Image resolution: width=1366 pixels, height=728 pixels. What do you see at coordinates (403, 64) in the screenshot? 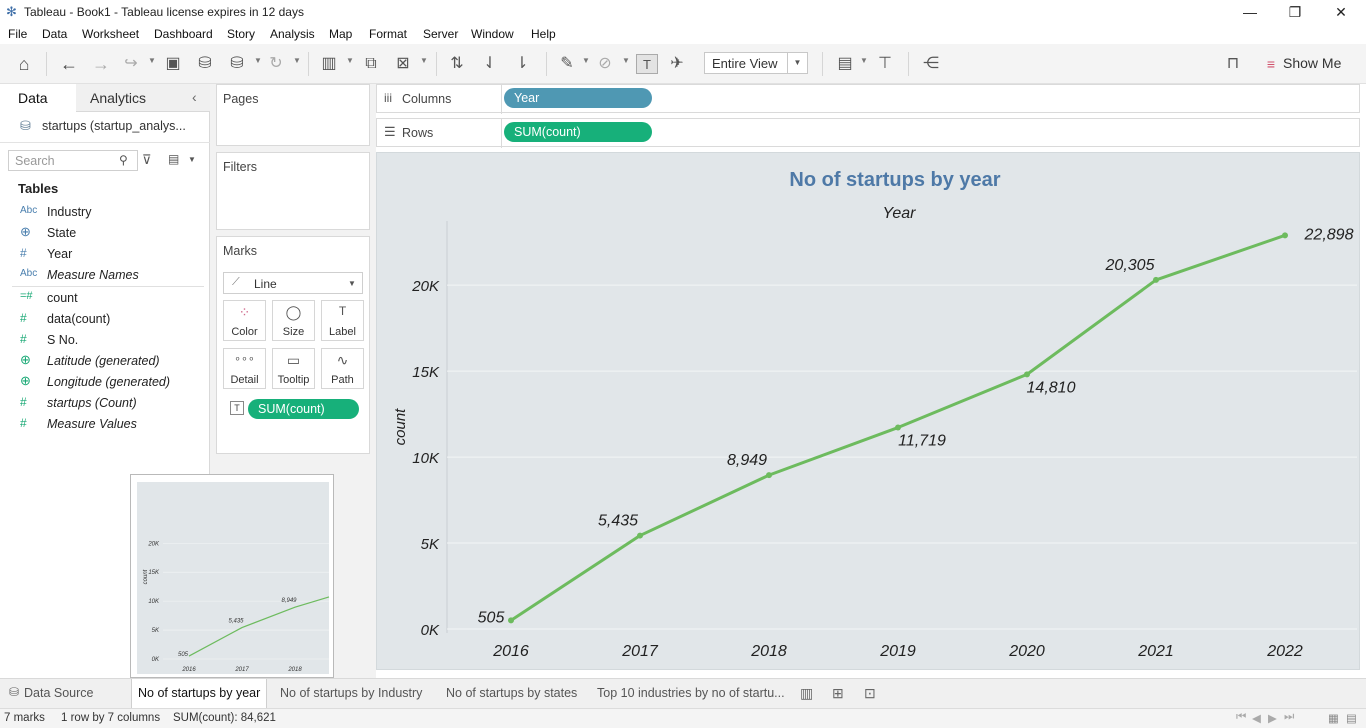
I see `clear-sheet-icon: ⊠` at bounding box center [403, 64].